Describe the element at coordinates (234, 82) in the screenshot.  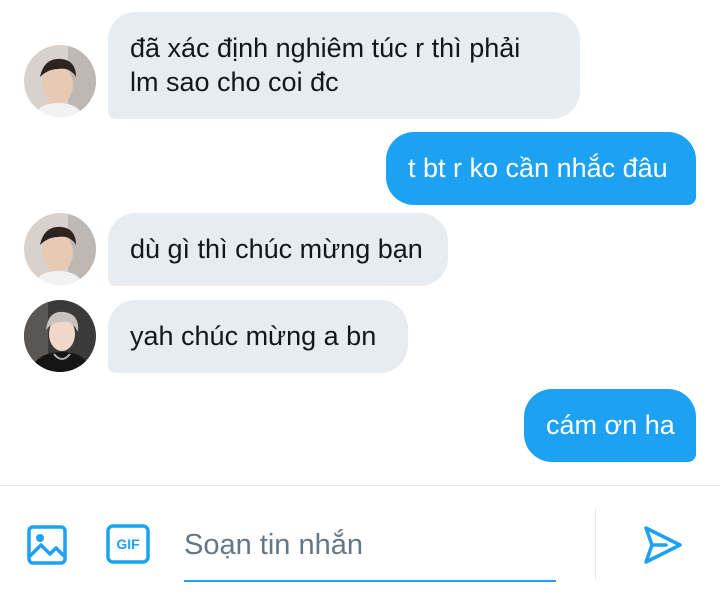
I see `message-text: lm sao cho coi đc` at that location.